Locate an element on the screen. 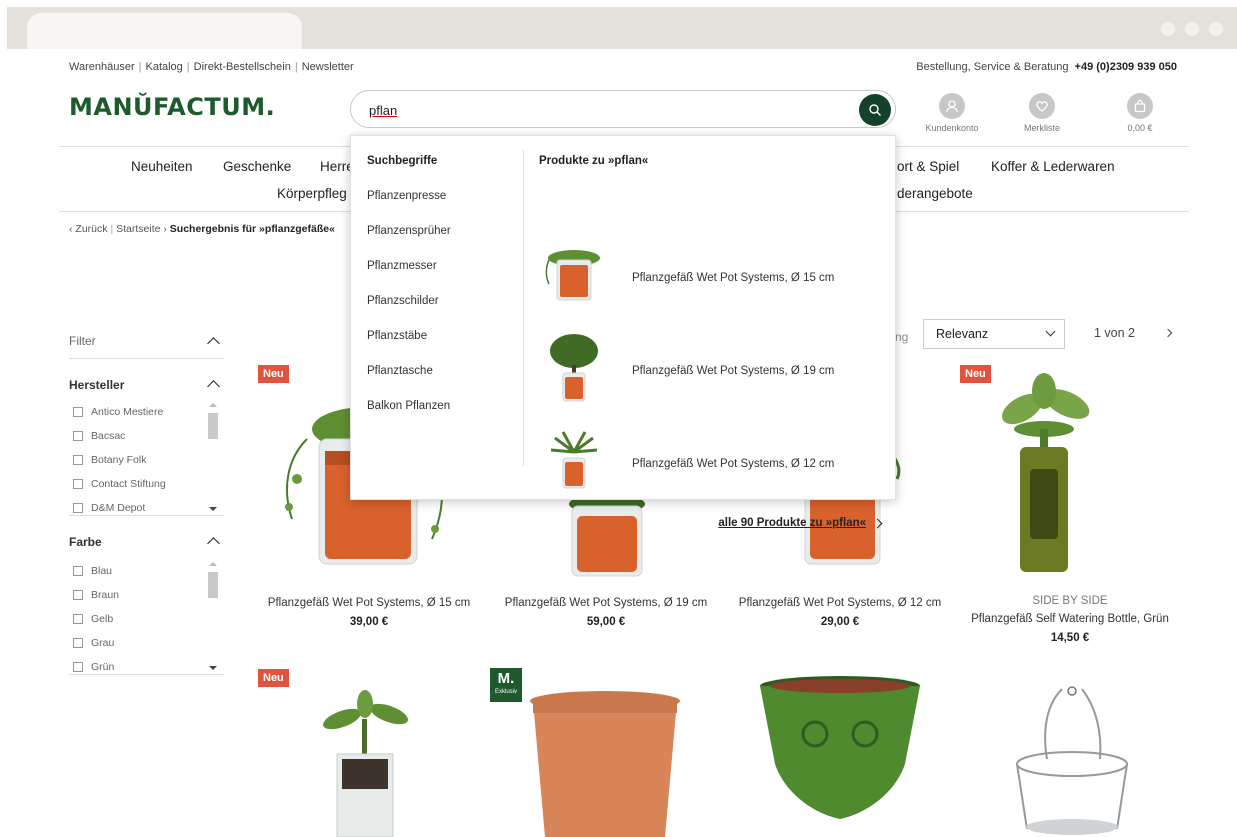  suggestion-term: Pflanzenpresse is located at coordinates (406, 196).